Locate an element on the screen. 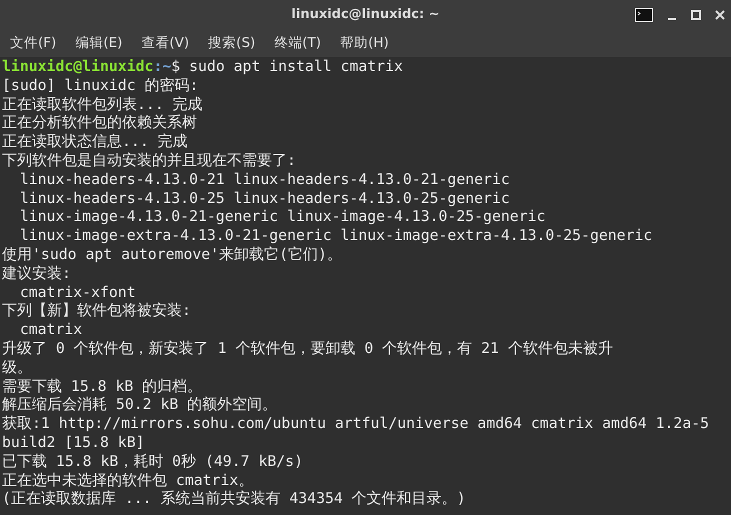  output-line: 正在读取软件包列表... 完成 is located at coordinates (102, 104).